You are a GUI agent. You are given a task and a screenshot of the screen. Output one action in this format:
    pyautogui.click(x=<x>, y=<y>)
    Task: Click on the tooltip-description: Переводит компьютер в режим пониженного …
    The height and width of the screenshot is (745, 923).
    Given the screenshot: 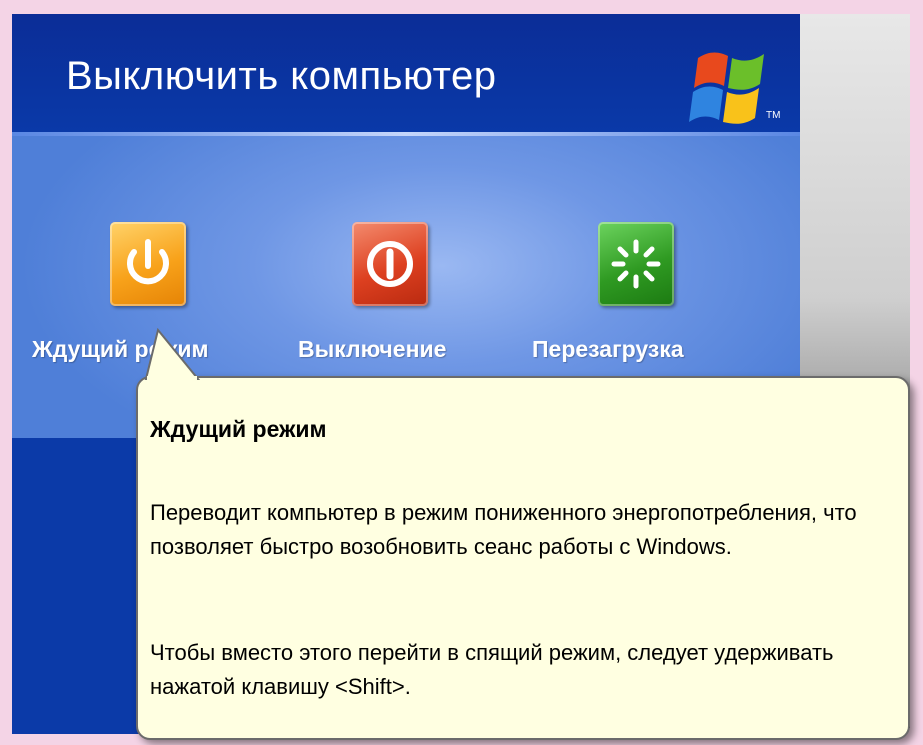 What is the action you would take?
    pyautogui.click(x=503, y=529)
    